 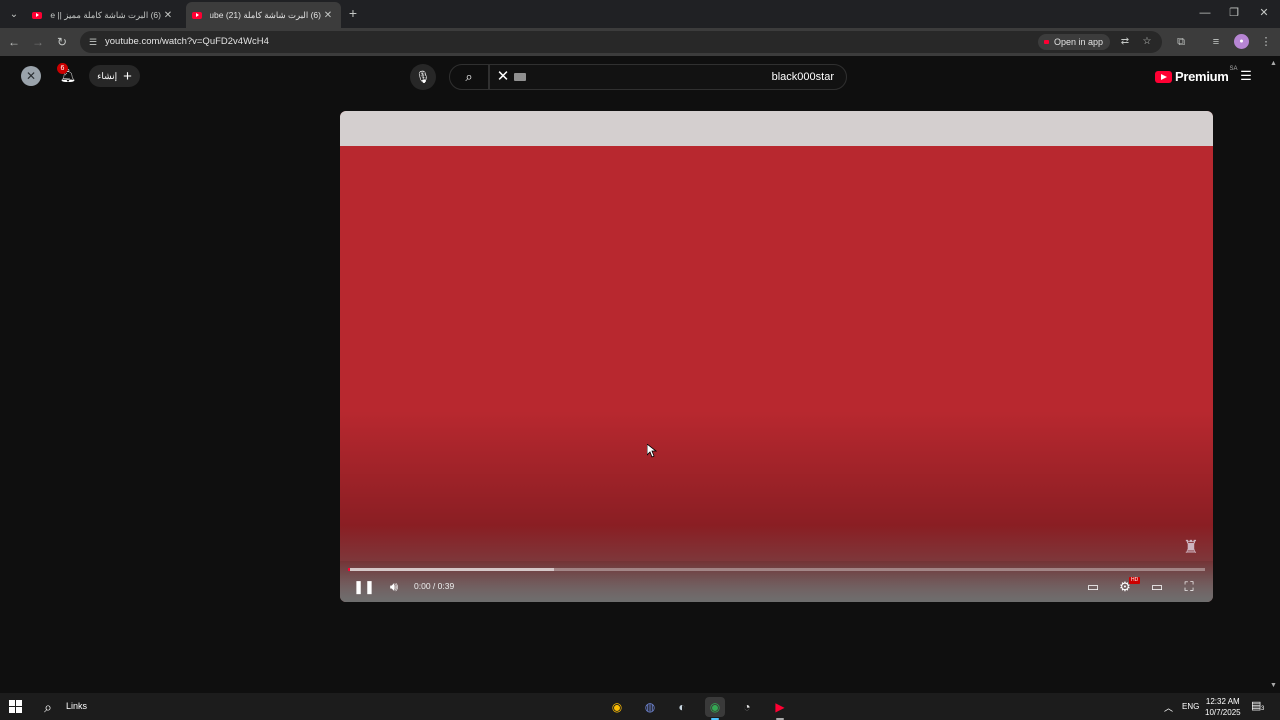 I want to click on reading-list-icon: ≡, so click(x=1216, y=42).